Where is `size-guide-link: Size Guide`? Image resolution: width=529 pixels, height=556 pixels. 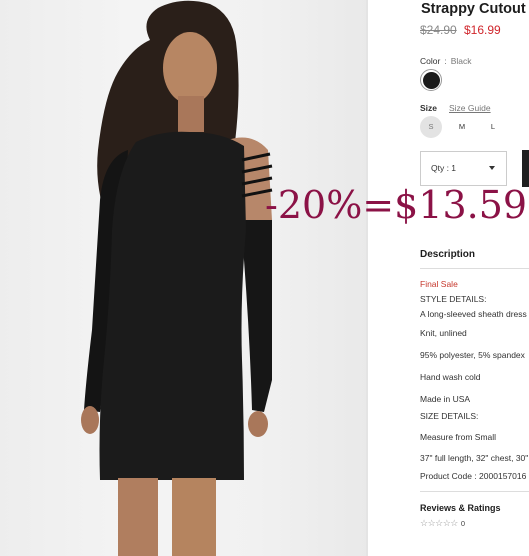
size-guide-link: Size Guide is located at coordinates (470, 108).